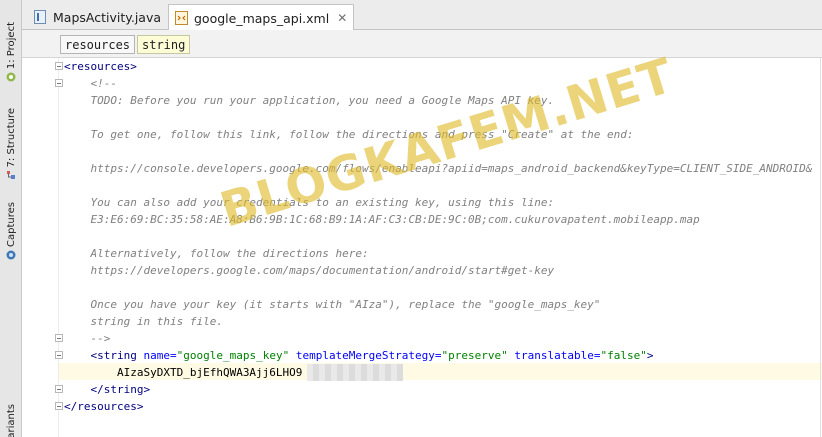 The height and width of the screenshot is (437, 822). I want to click on tab-label: MapsActivity.java, so click(107, 17).